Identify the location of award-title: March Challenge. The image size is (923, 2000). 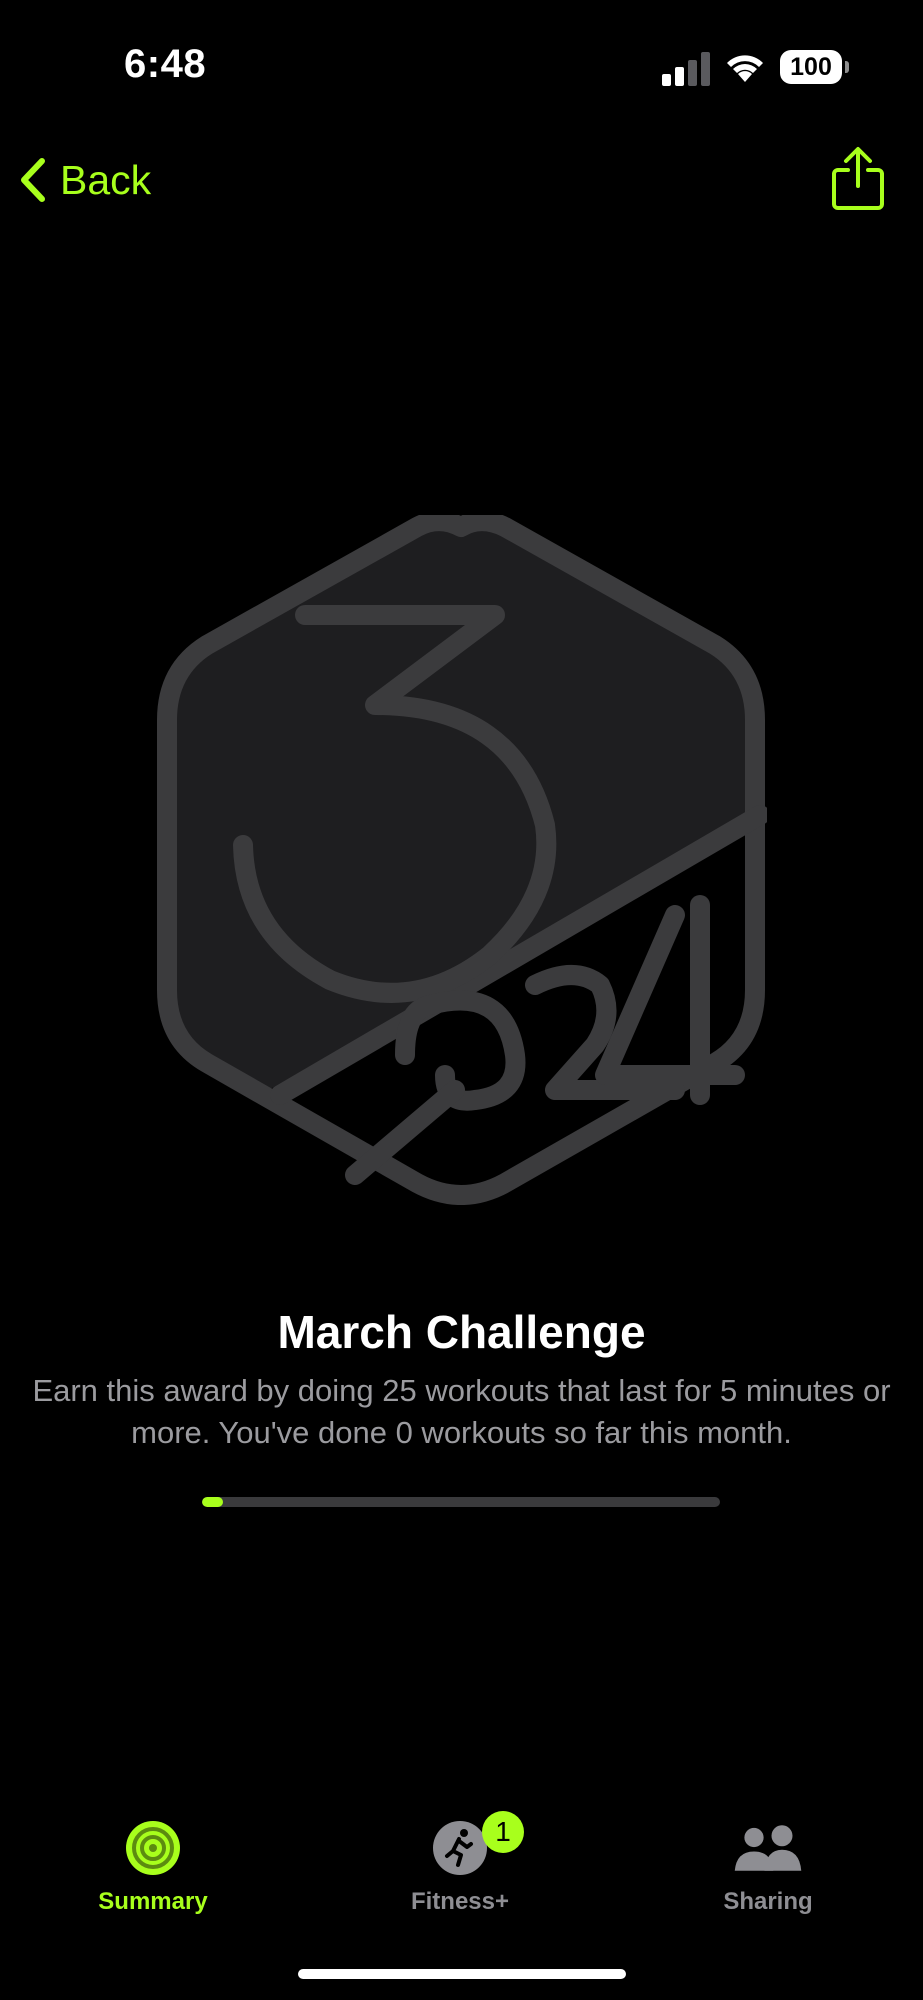
(461, 1332).